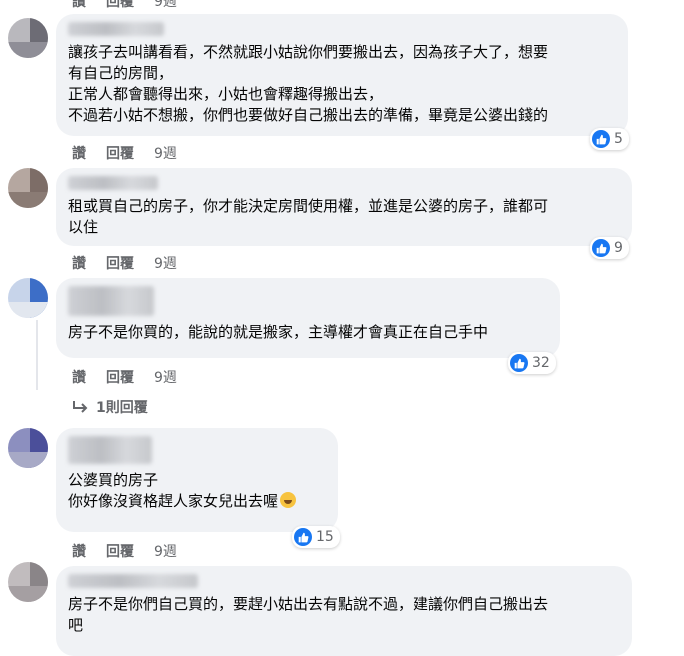 Image resolution: width=684 pixels, height=656 pixels. Describe the element at coordinates (122, 408) in the screenshot. I see `replies-count-label: 1則回覆` at that location.